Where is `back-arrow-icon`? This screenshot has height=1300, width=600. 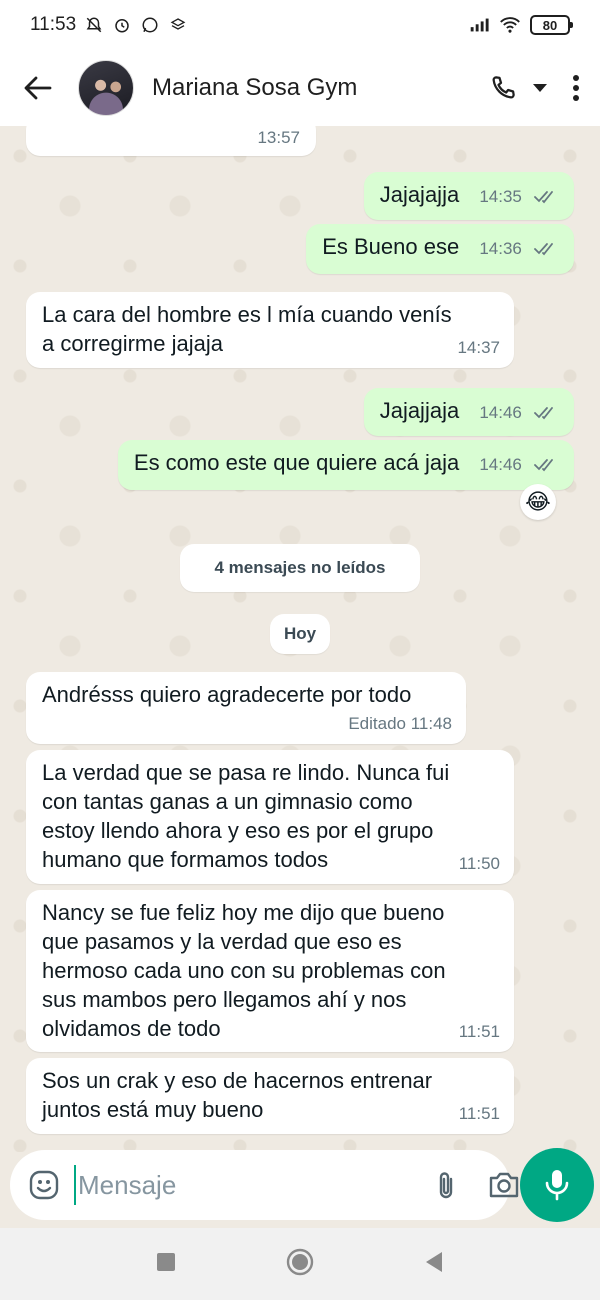 back-arrow-icon is located at coordinates (38, 88).